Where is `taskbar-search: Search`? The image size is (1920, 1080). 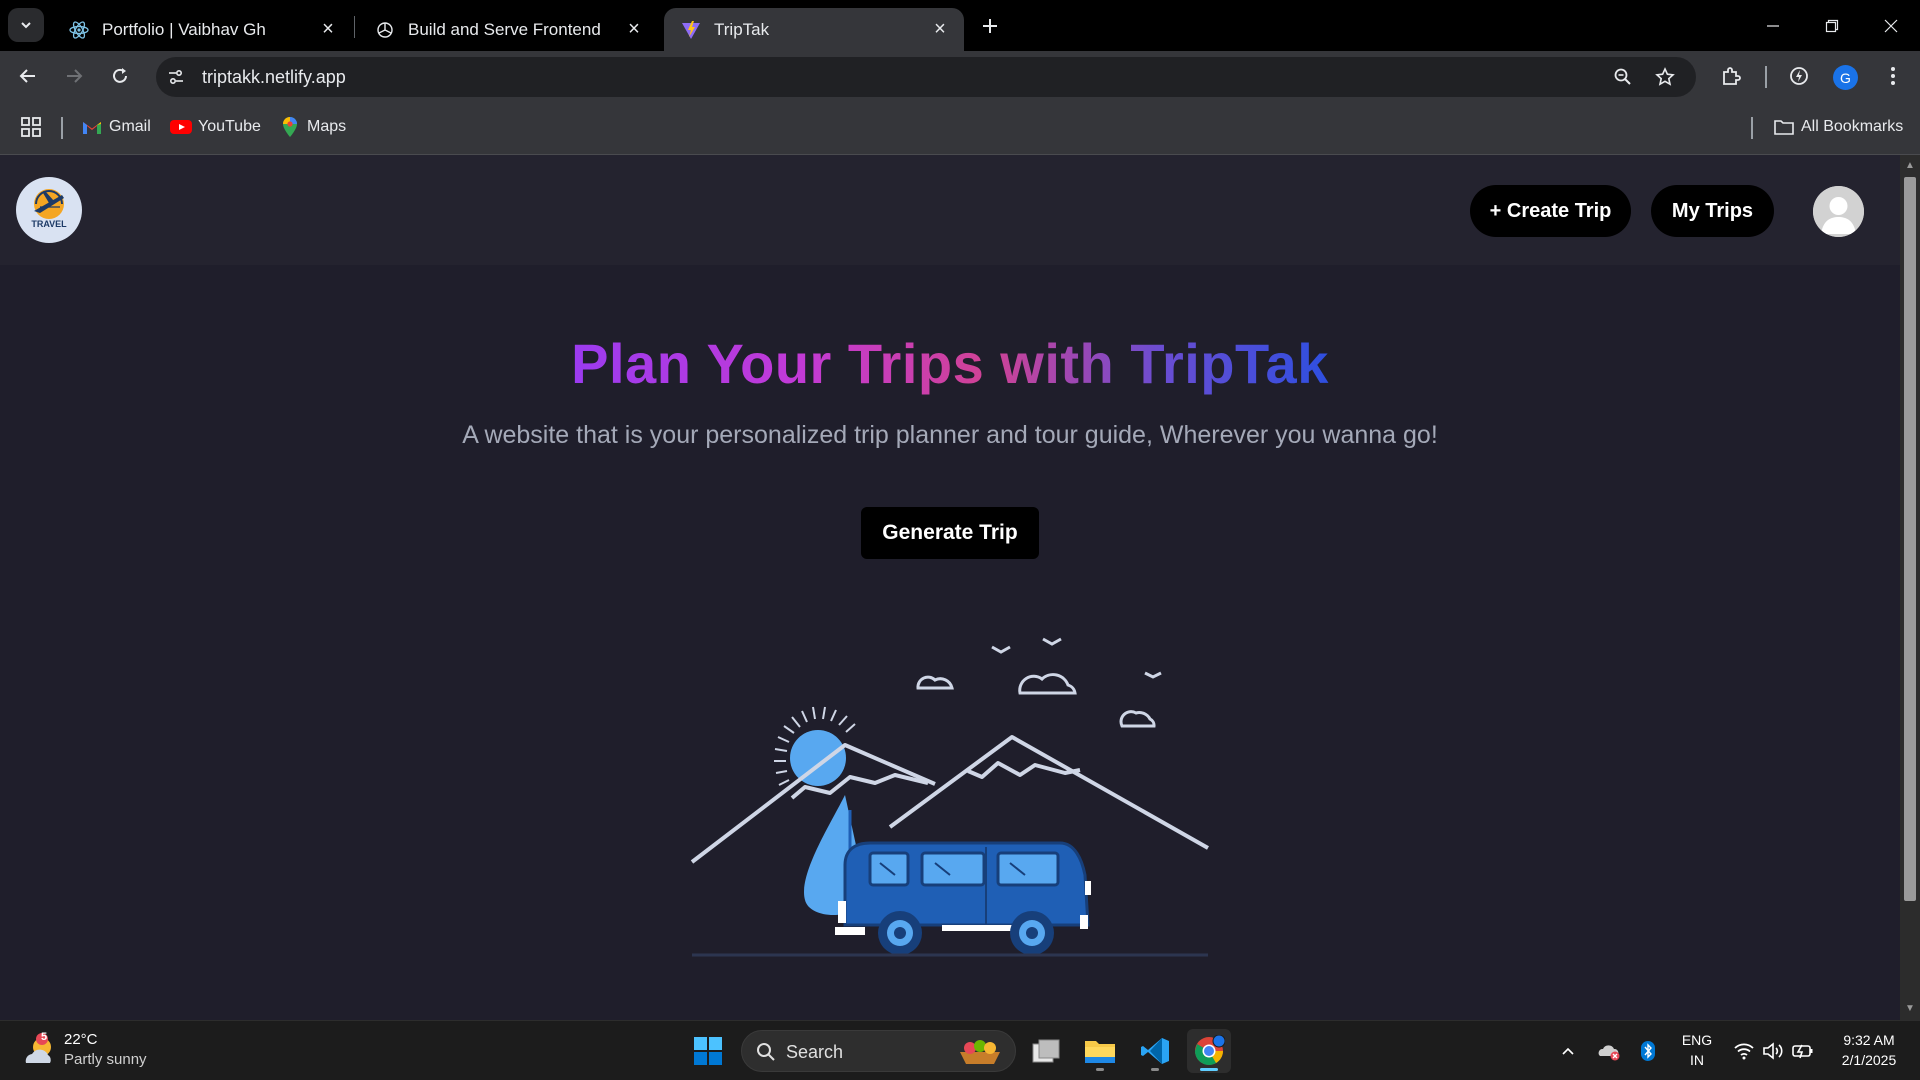
taskbar-search: Search is located at coordinates (878, 1051).